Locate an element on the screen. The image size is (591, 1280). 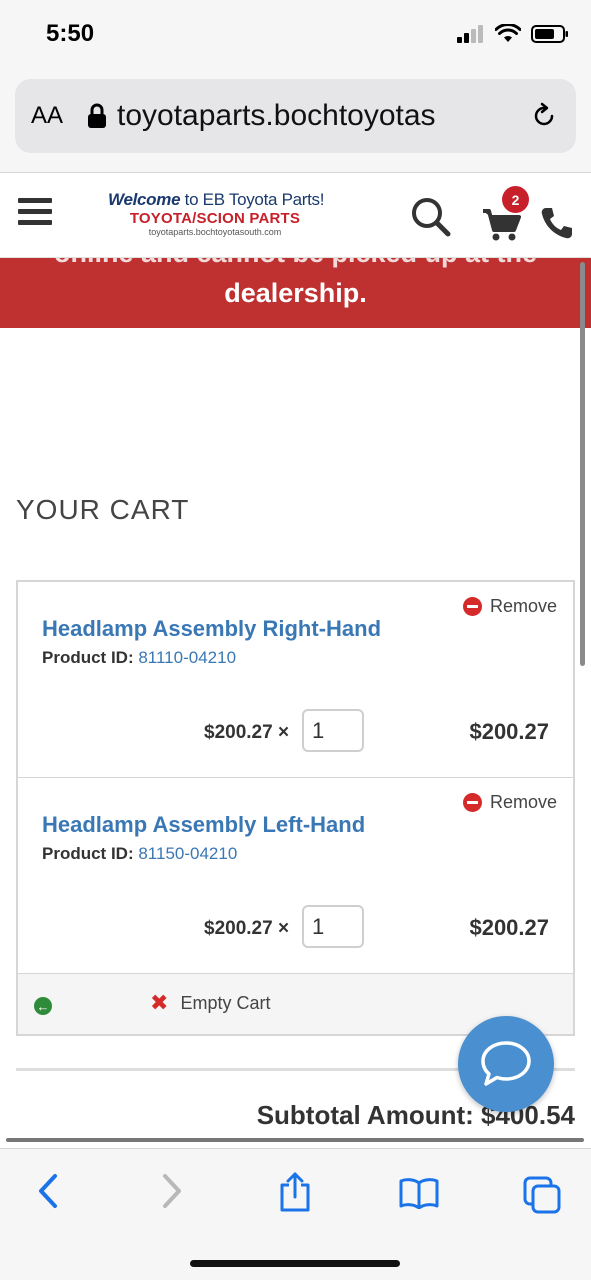
item-name-link: Headlamp Assembly Right-Hand is located at coordinates (211, 629).